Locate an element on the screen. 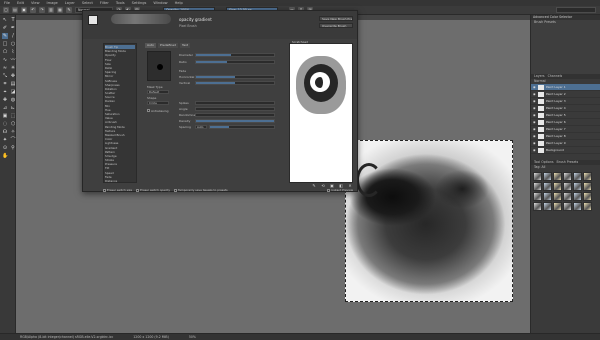 The width and height of the screenshot is (600, 340). layer-row: ◉ Paint Layer 9 is located at coordinates (565, 143).